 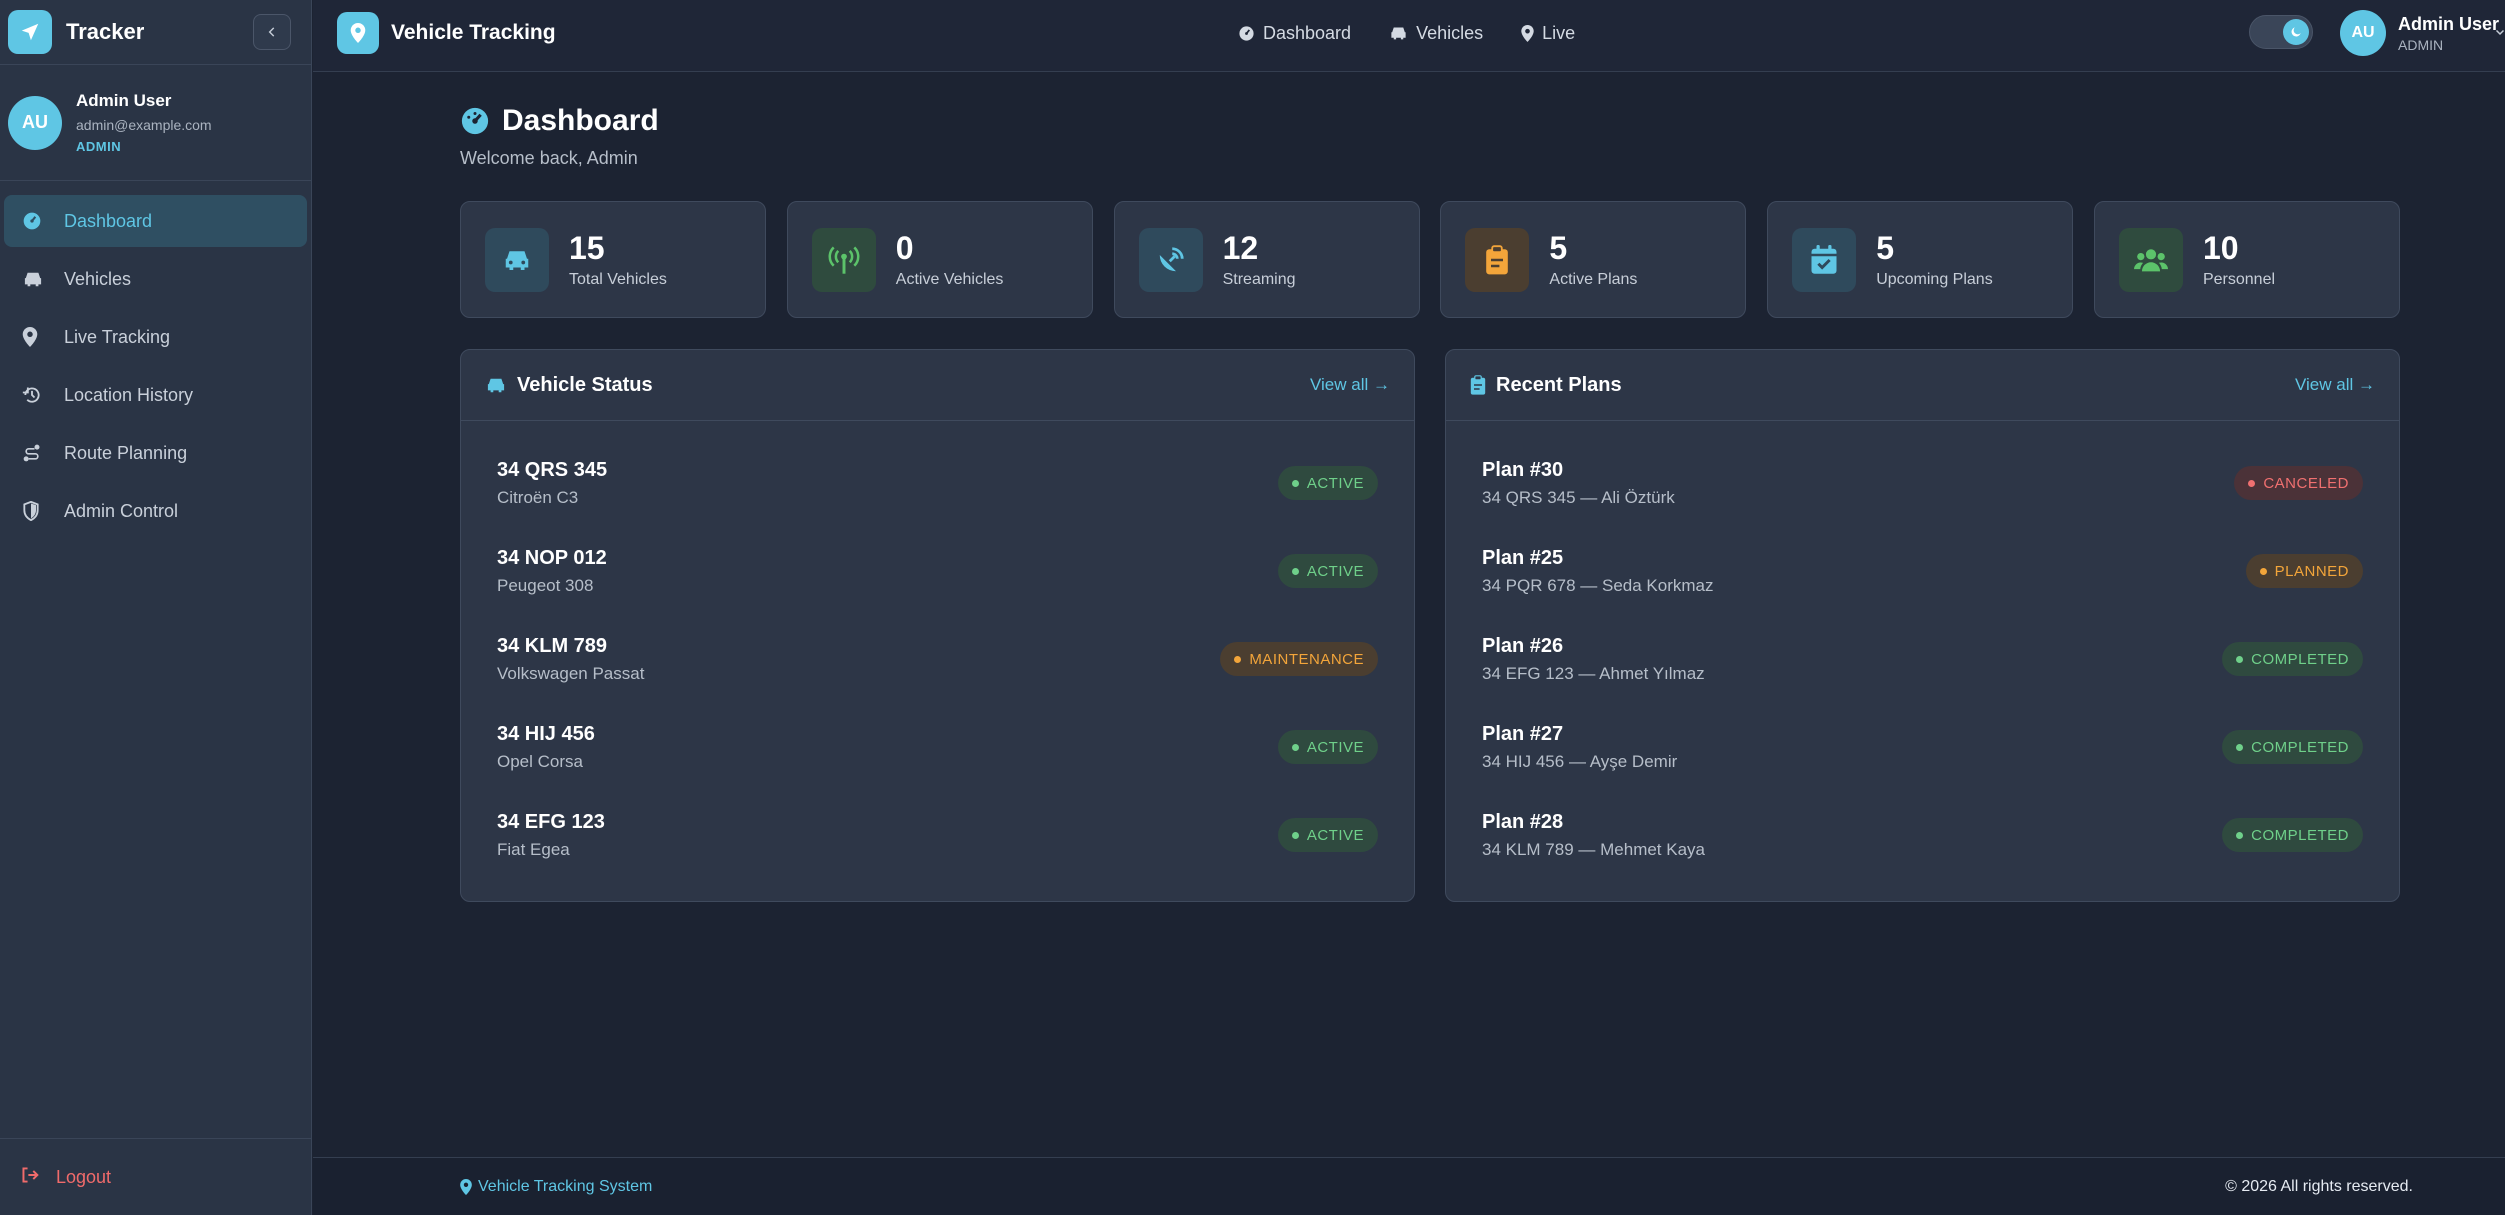 I want to click on user-role: ADMIN, so click(x=99, y=146).